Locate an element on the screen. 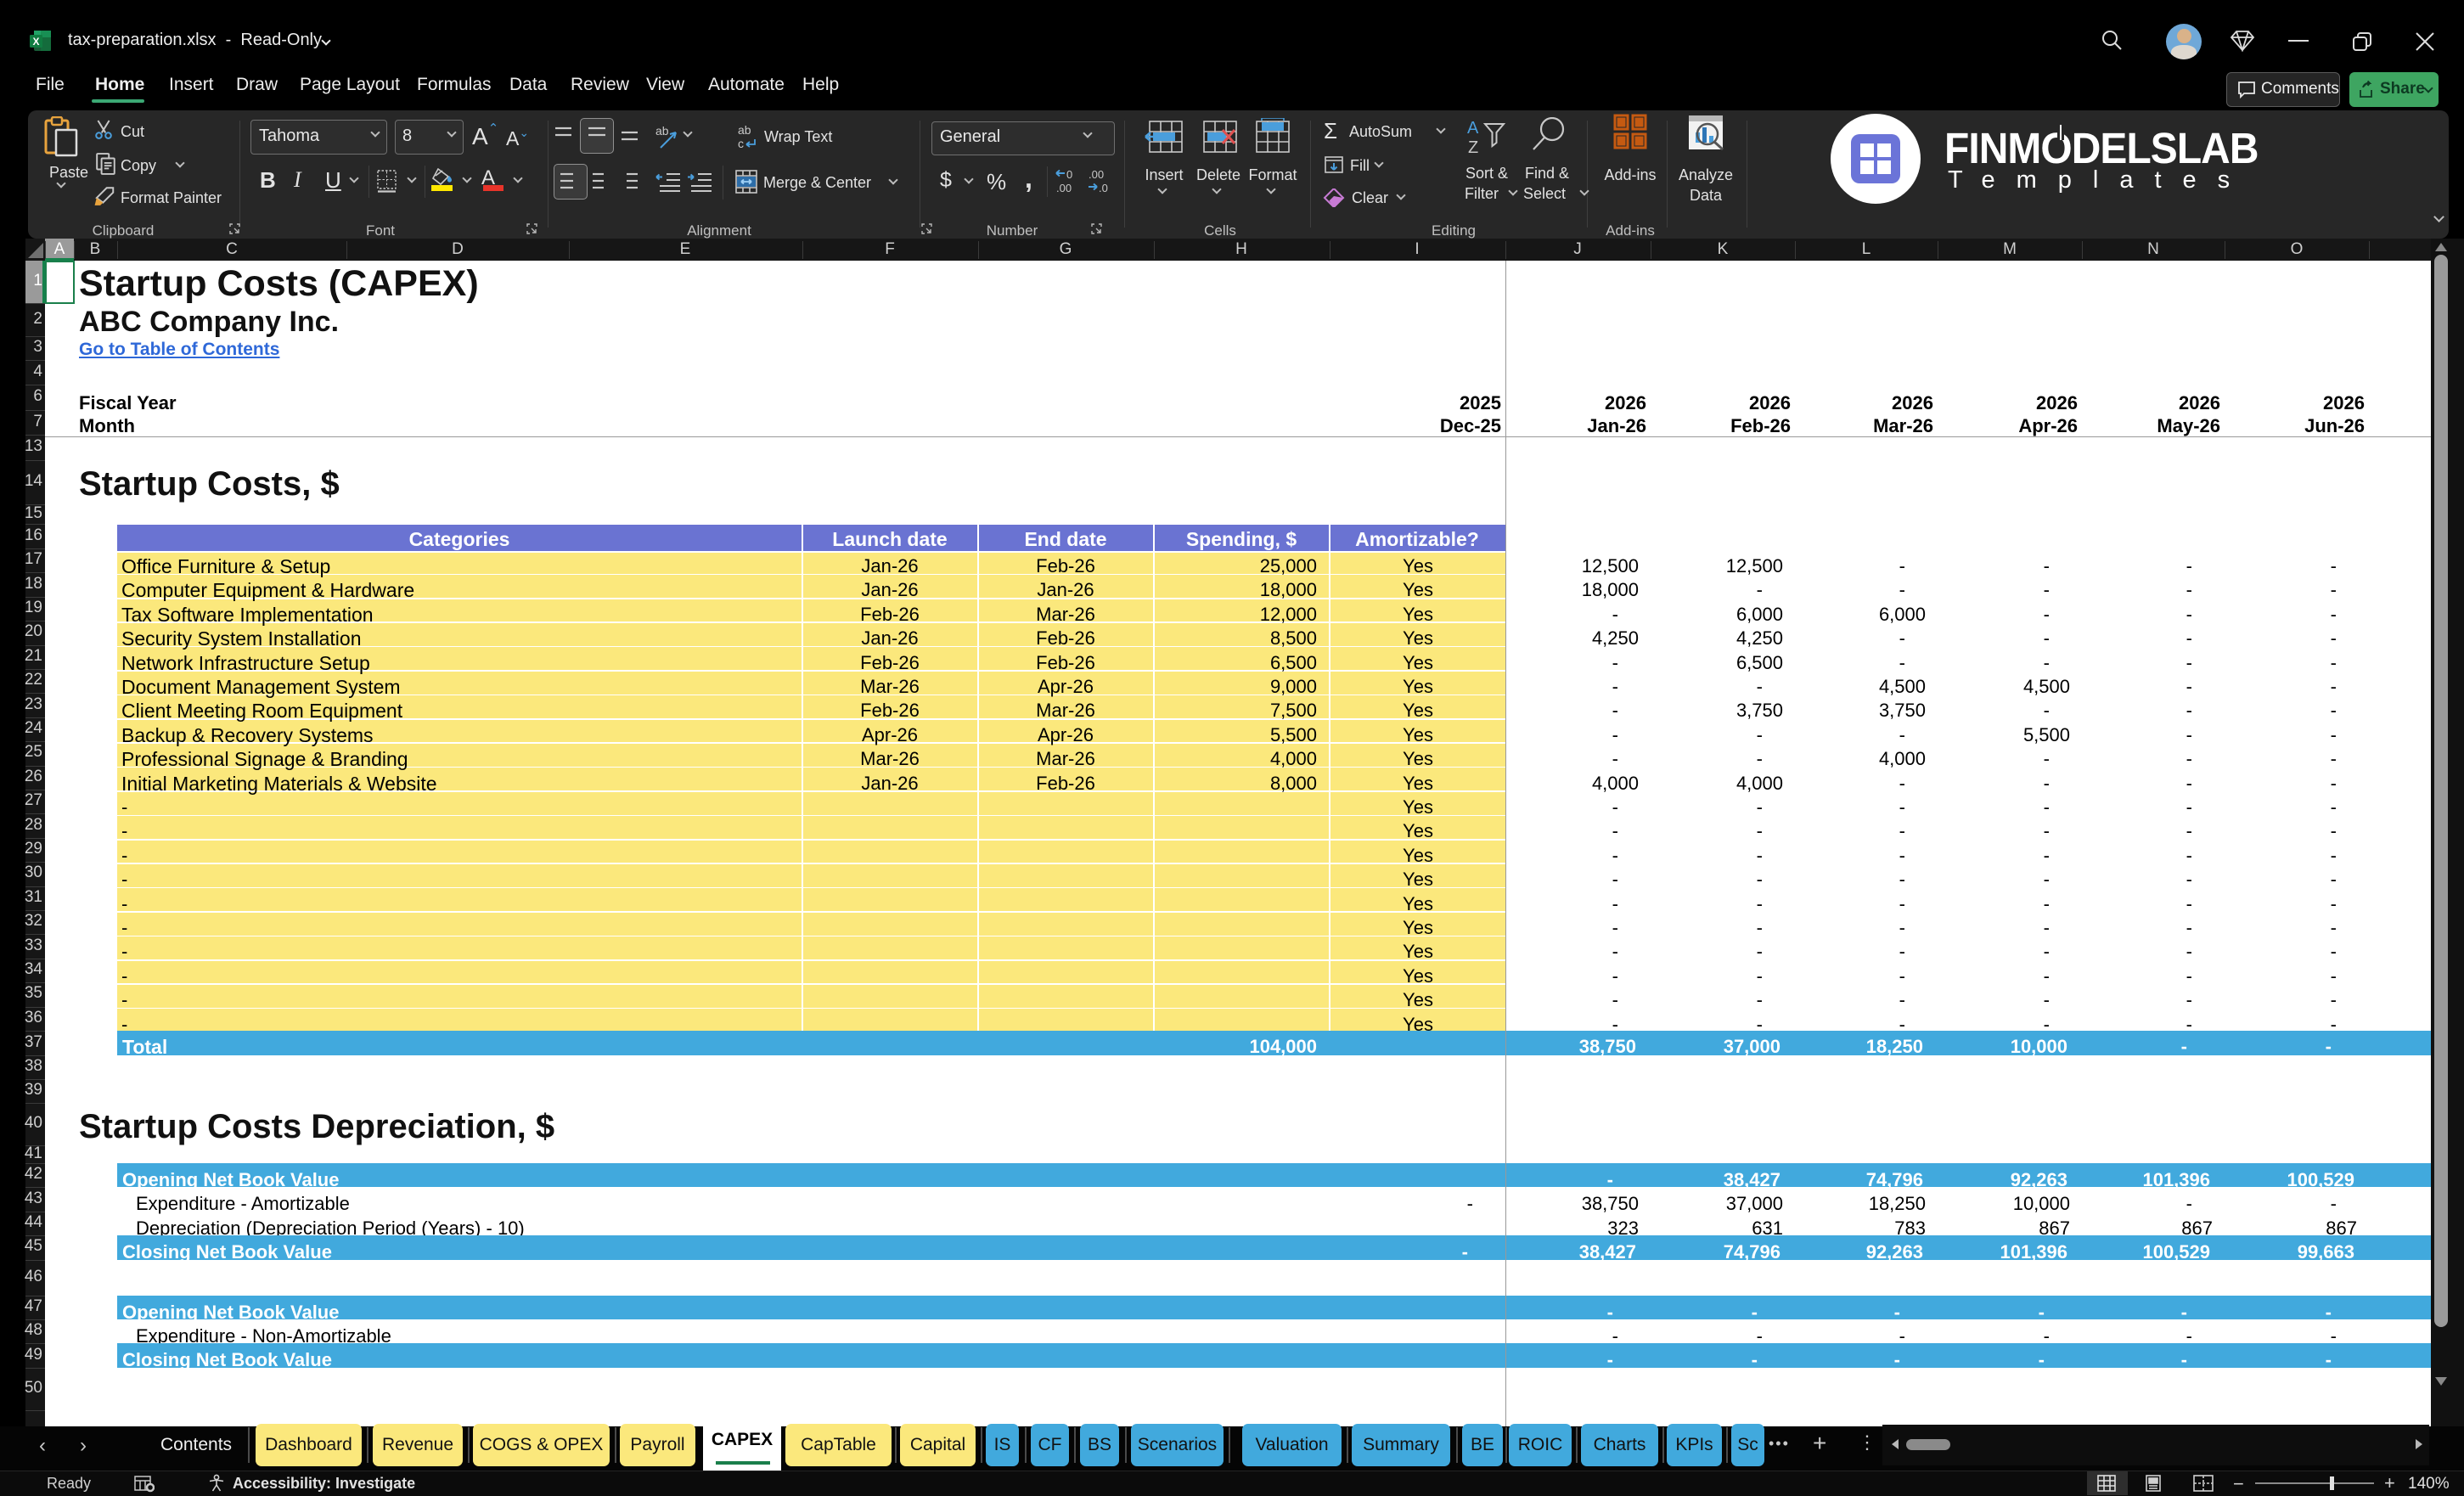  svg-text: A is located at coordinates (1473, 128).